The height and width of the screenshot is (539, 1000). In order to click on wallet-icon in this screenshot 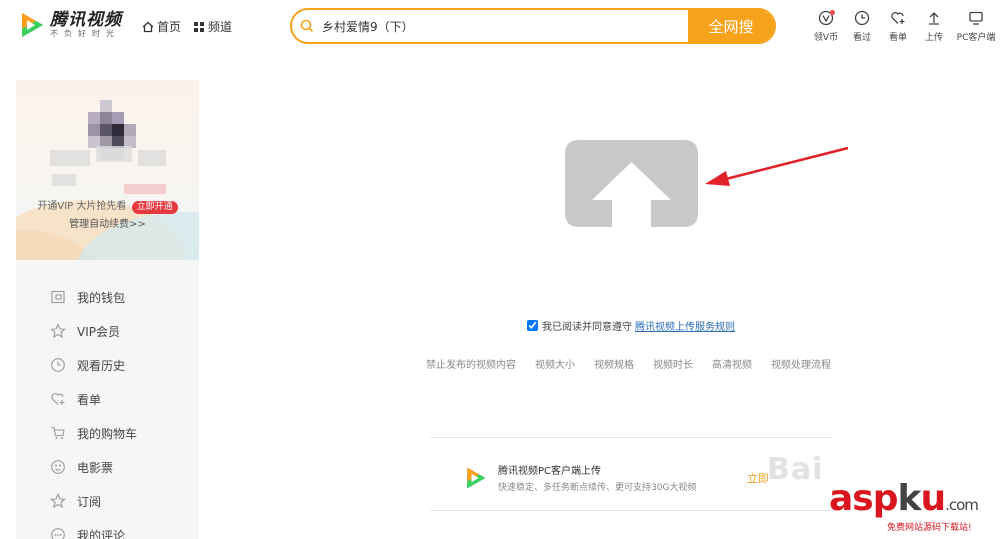, I will do `click(58, 297)`.